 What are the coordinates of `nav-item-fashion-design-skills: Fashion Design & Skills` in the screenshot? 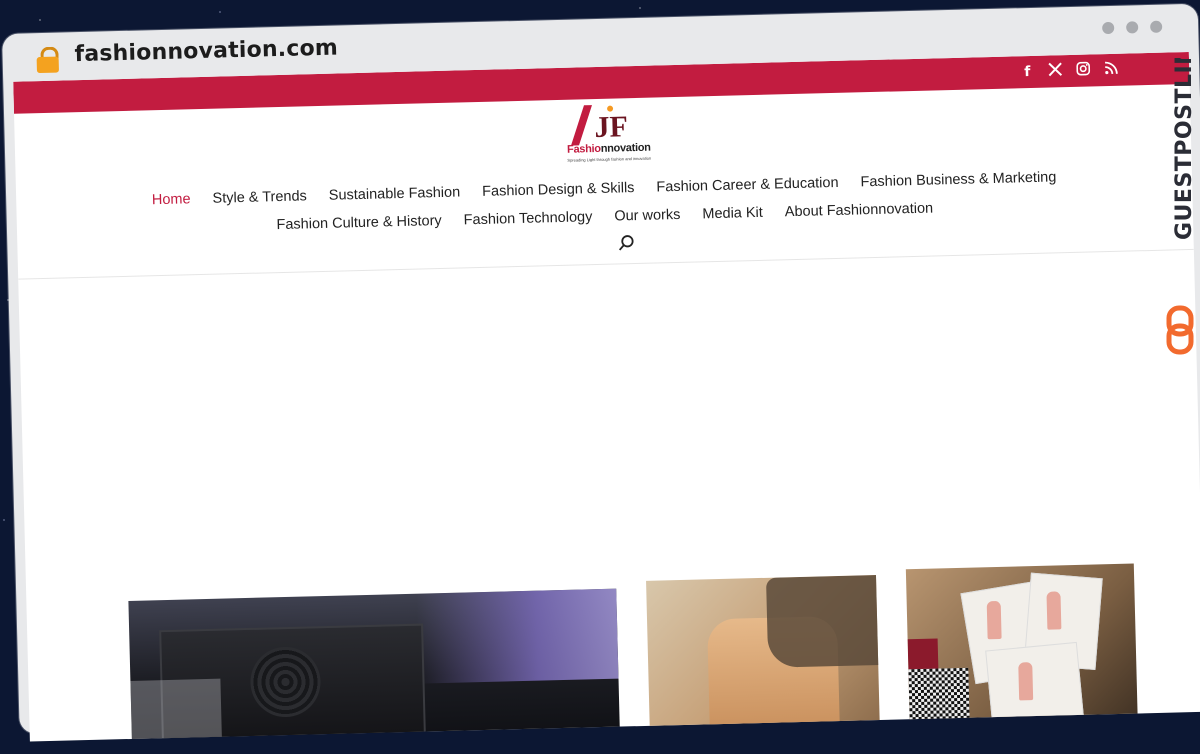 It's located at (558, 190).